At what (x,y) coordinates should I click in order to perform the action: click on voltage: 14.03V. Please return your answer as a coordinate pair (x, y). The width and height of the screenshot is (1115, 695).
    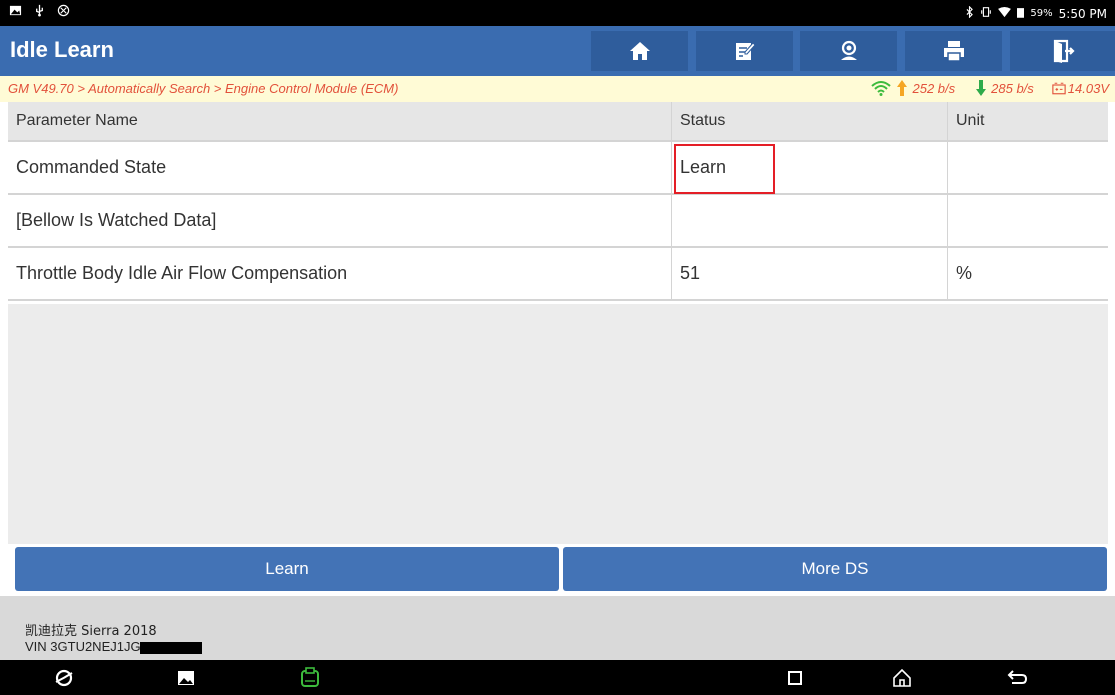
    Looking at the image, I should click on (1088, 88).